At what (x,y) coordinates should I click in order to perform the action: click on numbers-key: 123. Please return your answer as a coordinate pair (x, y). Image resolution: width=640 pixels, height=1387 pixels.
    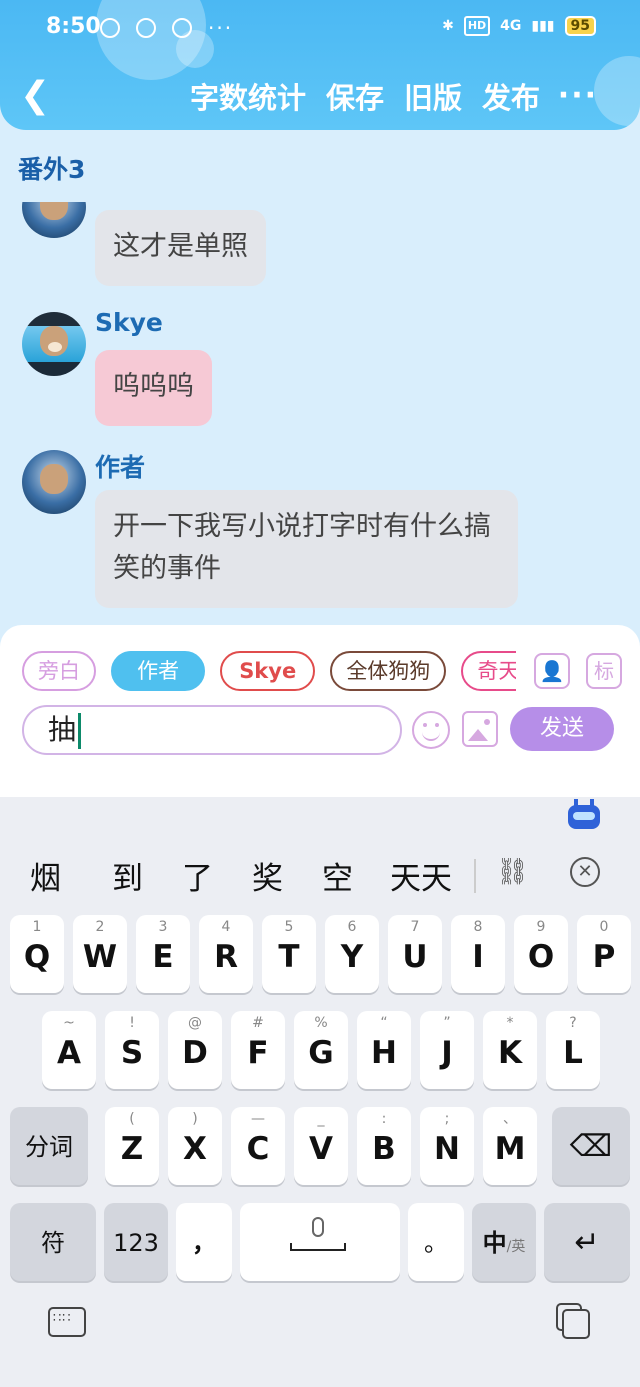
    Looking at the image, I should click on (136, 1242).